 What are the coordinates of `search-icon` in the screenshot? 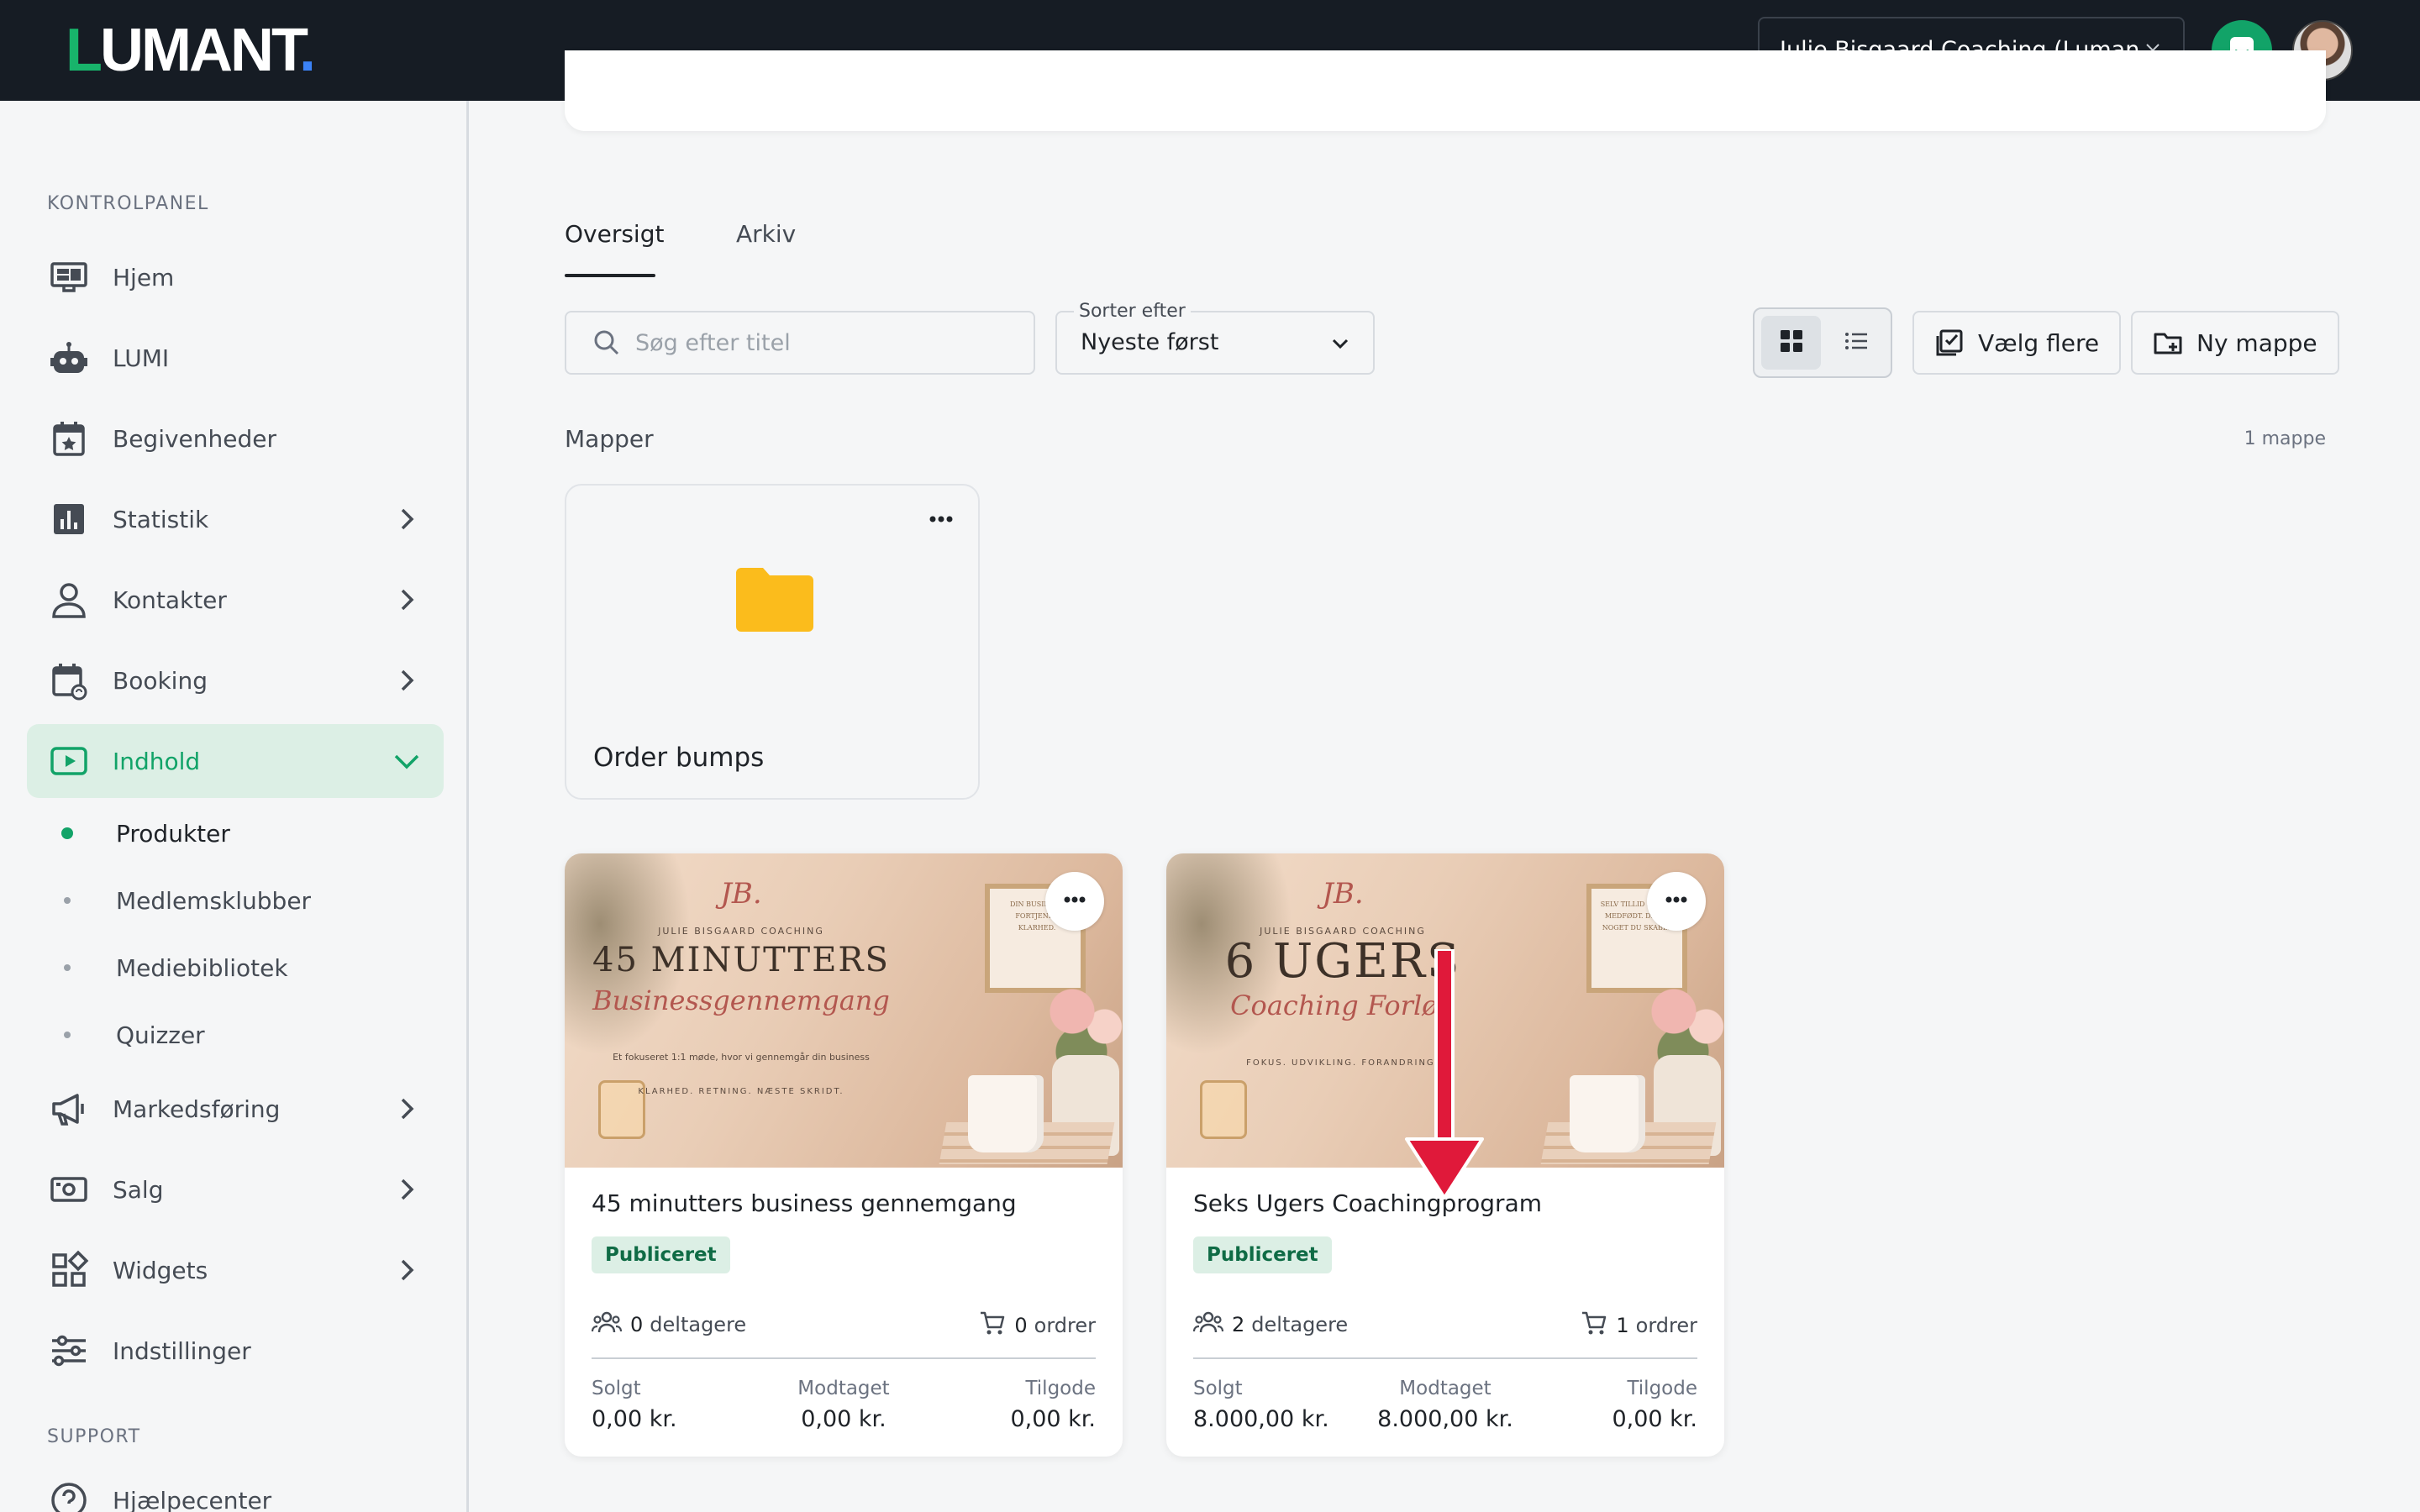 It's located at (607, 343).